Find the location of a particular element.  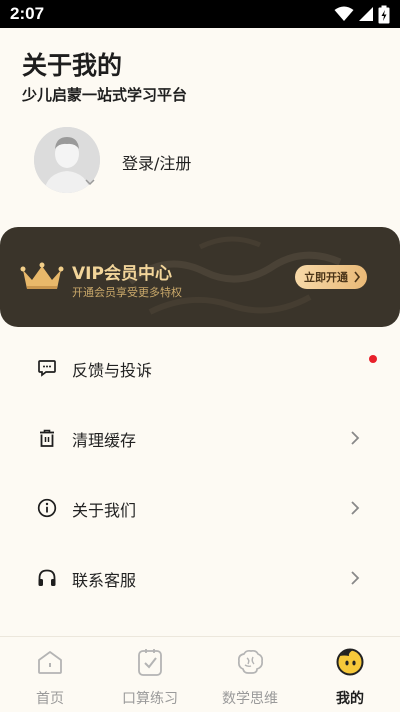

vip-subtitle: 开通会员享受更多特权 is located at coordinates (127, 292).